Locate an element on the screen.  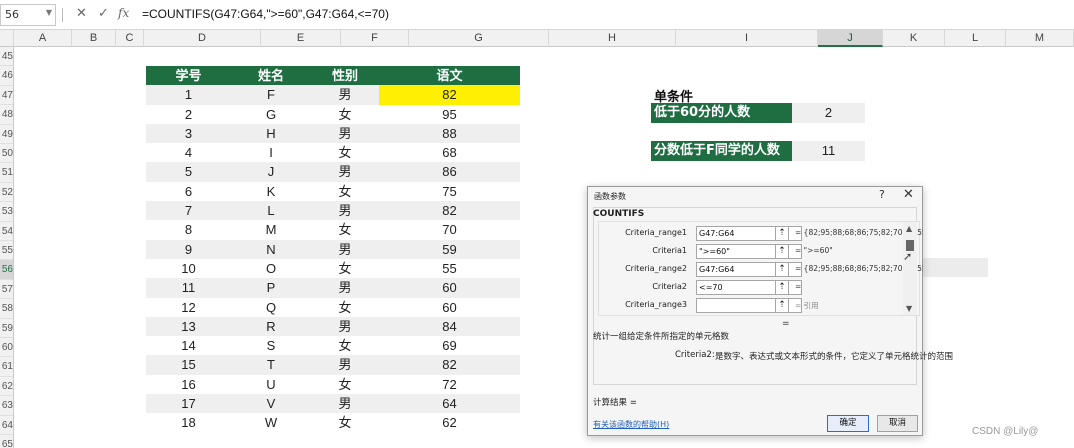
table-cell: 59 is located at coordinates (449, 249).